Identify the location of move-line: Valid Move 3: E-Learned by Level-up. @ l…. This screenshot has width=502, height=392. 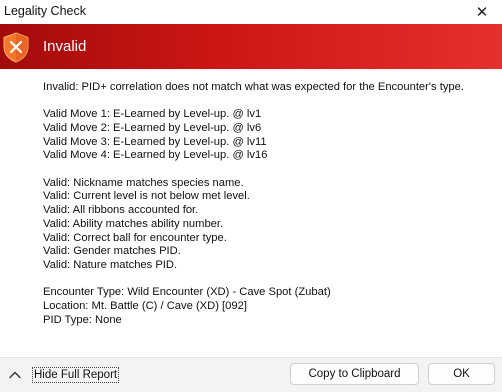
(155, 141).